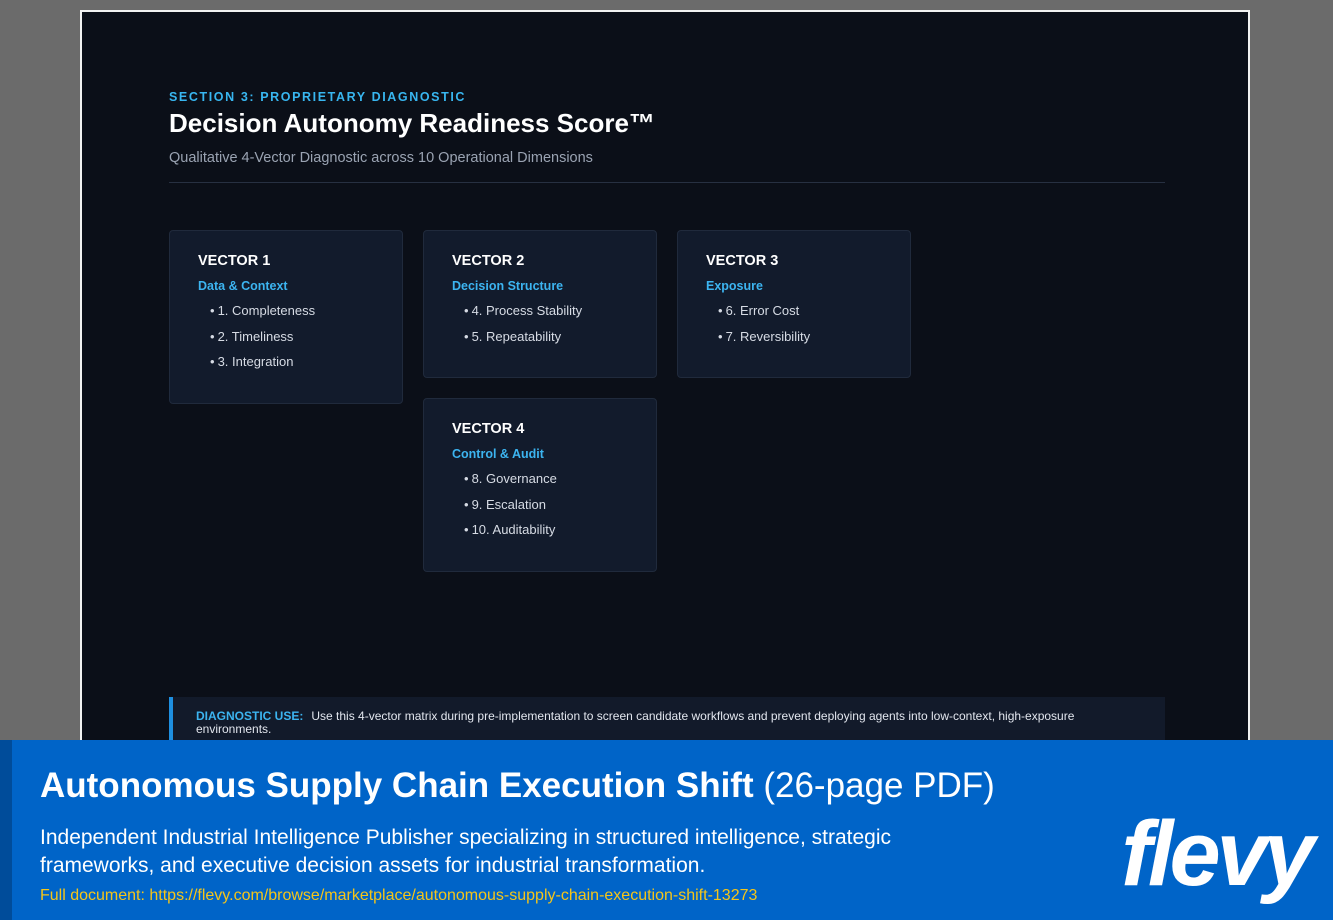  Describe the element at coordinates (234, 261) in the screenshot. I see `vector-title: VECTOR 1` at that location.